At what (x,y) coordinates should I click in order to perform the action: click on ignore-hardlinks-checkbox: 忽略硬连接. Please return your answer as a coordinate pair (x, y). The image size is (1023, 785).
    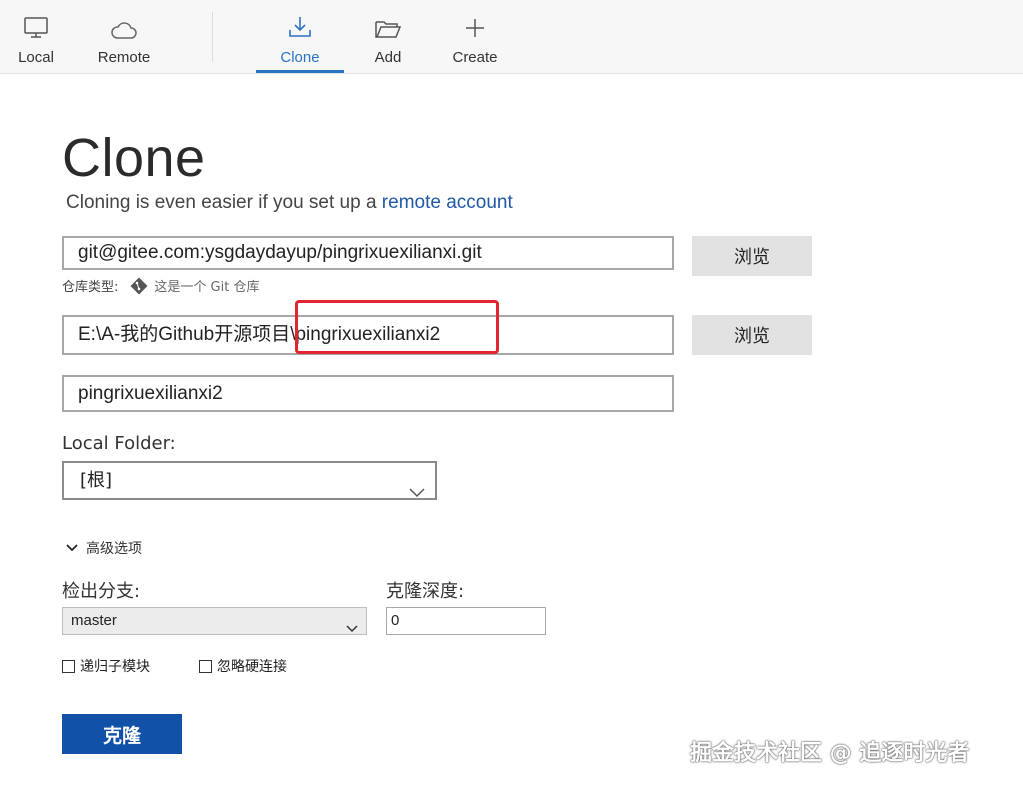
    Looking at the image, I should click on (243, 666).